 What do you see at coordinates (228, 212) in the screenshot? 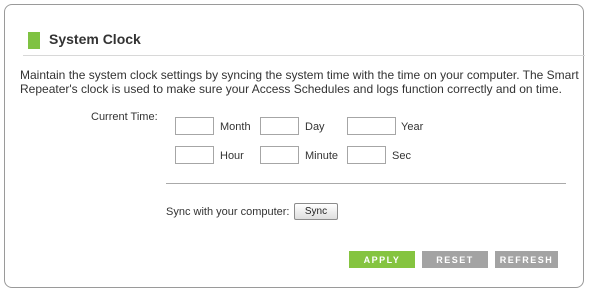
I see `sync-label: Sync with your computer:` at bounding box center [228, 212].